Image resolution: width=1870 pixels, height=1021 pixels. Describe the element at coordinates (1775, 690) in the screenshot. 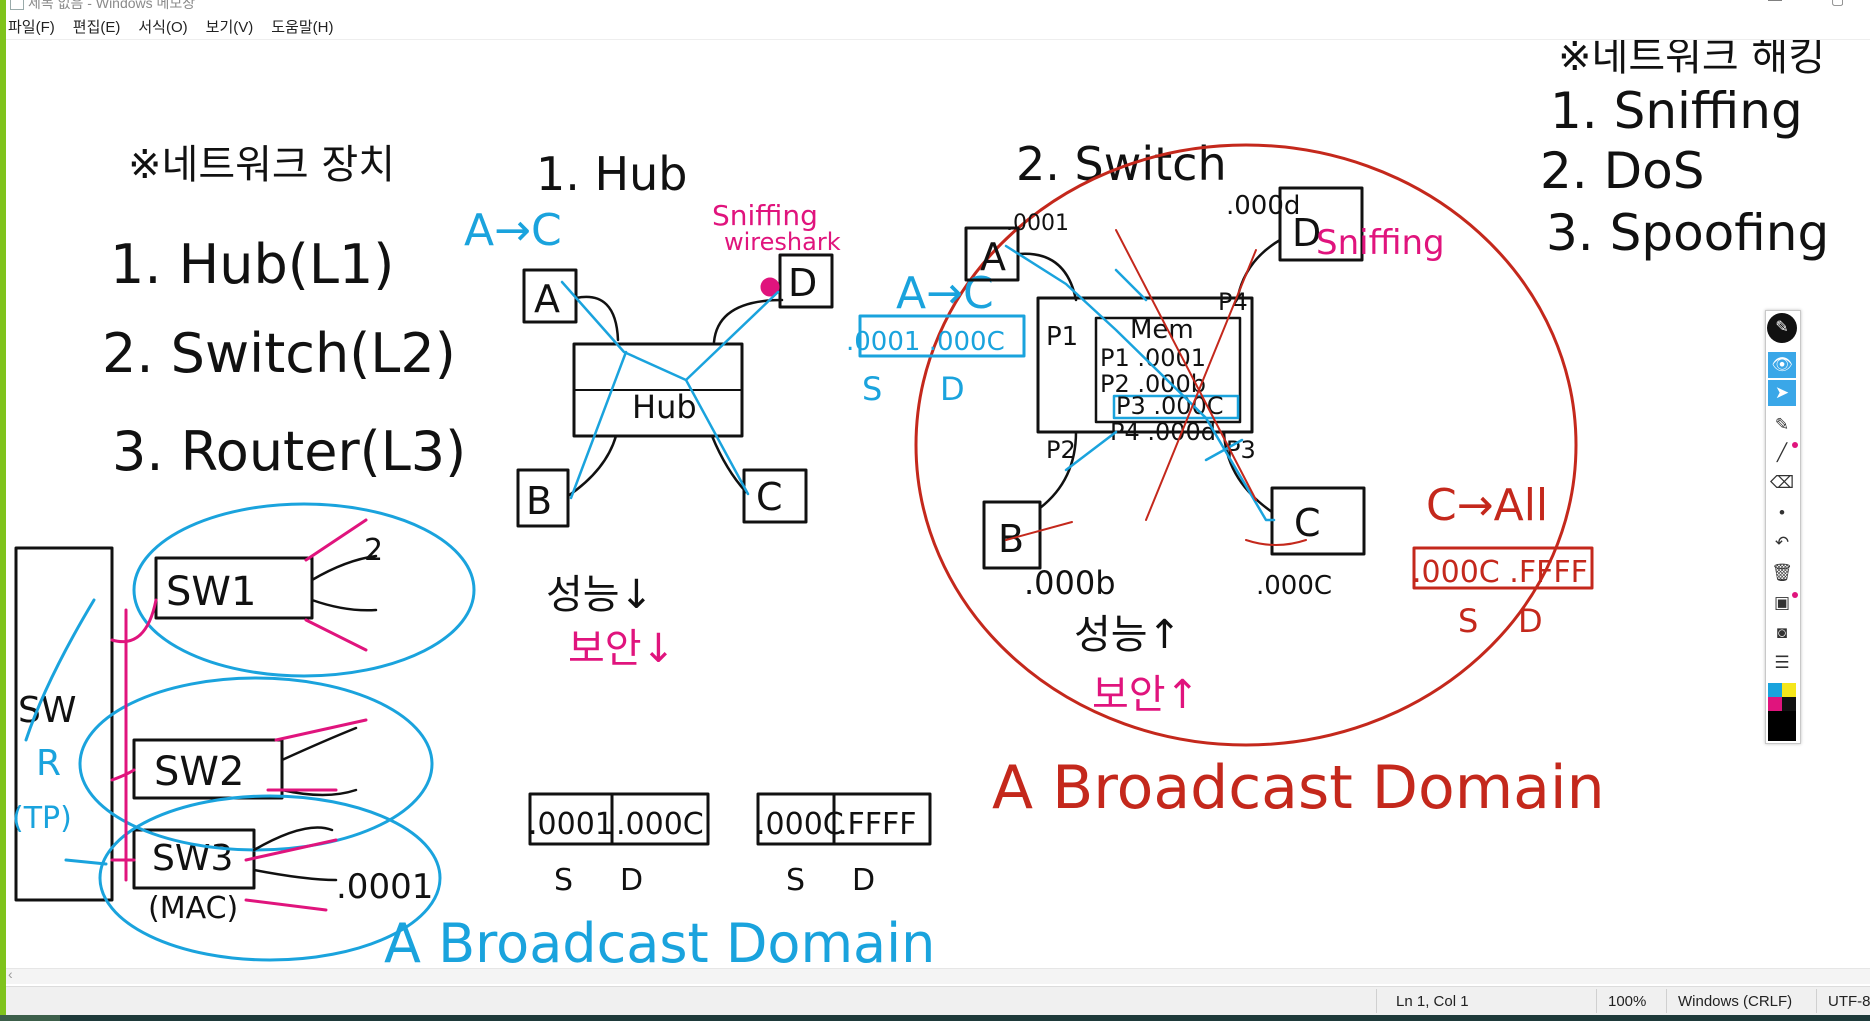

I see `swatch-blue` at that location.